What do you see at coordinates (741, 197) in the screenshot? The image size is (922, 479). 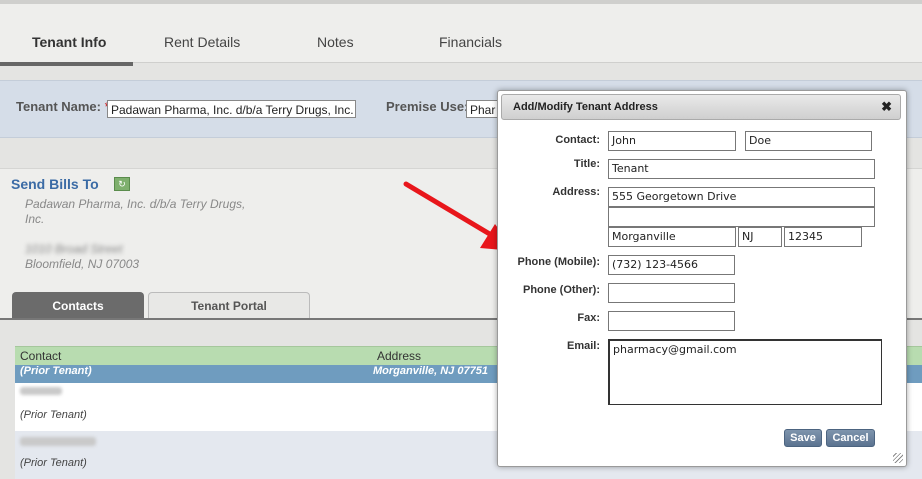 I see `address1-input: 555 Georgetown Drive` at bounding box center [741, 197].